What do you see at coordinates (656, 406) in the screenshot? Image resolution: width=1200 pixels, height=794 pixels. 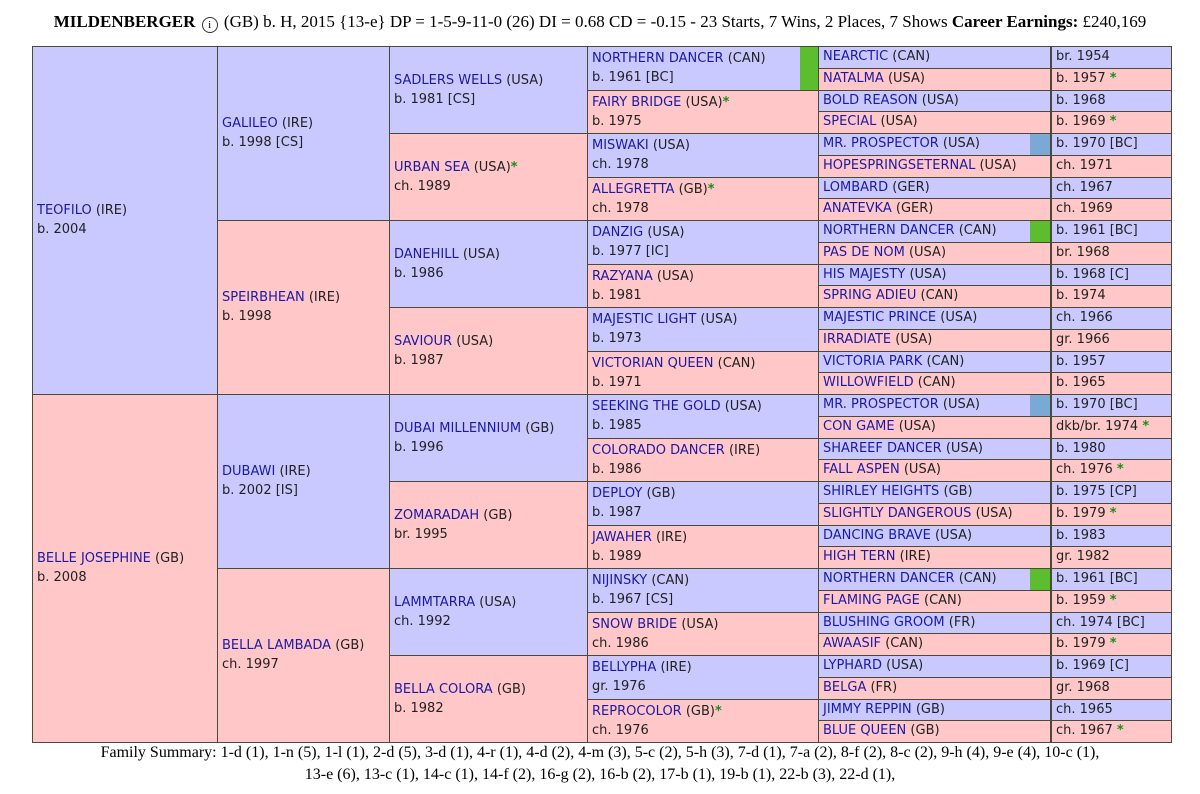 I see `horse-name-link: SEEKING THE GOLD` at bounding box center [656, 406].